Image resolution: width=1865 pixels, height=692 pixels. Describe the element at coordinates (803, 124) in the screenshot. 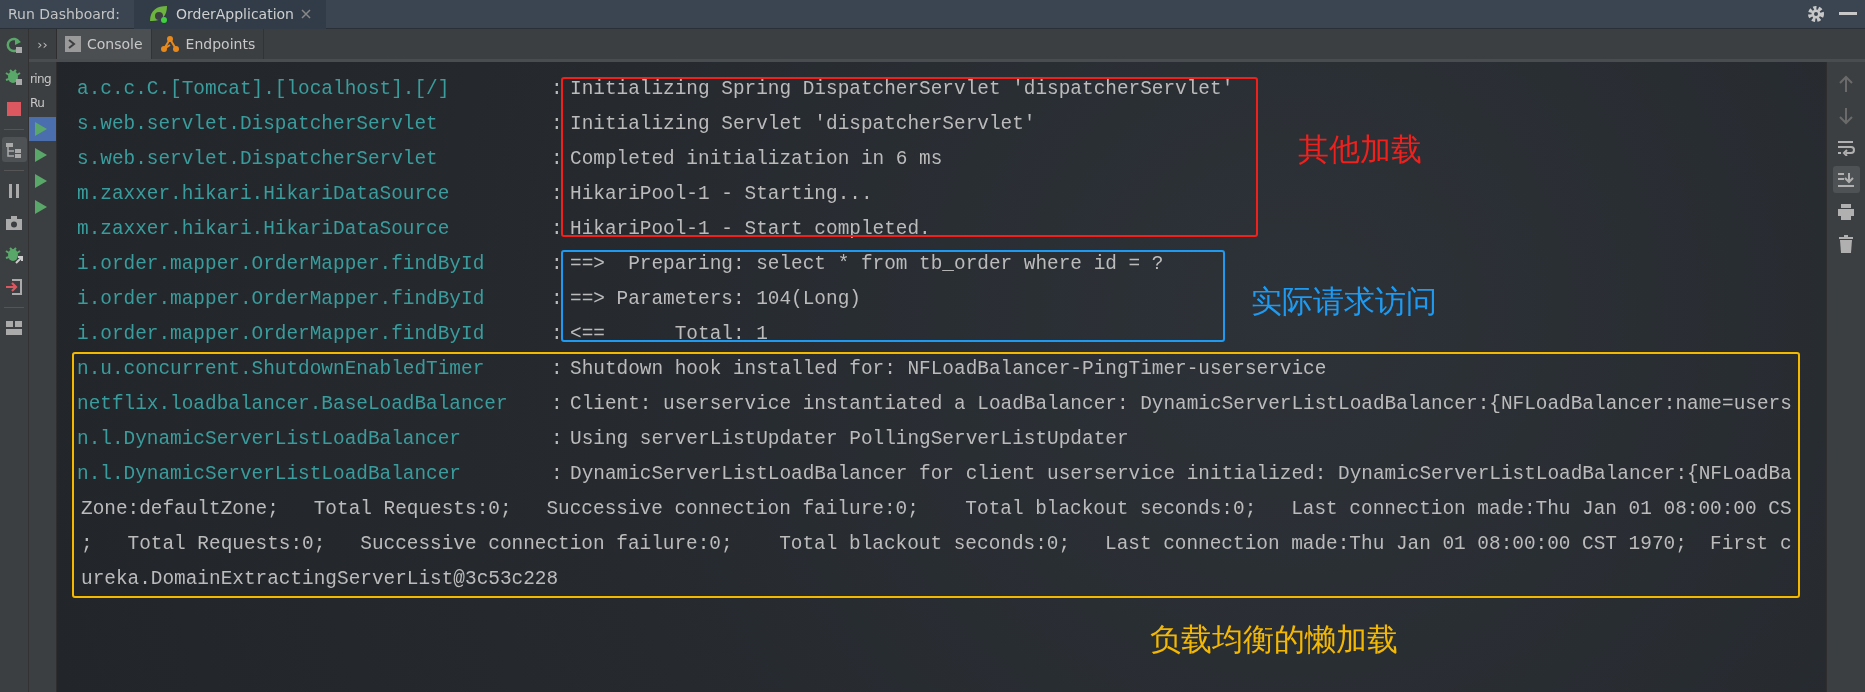

I see `log-message: Initializing Servlet 'dispatcherServlet'` at that location.